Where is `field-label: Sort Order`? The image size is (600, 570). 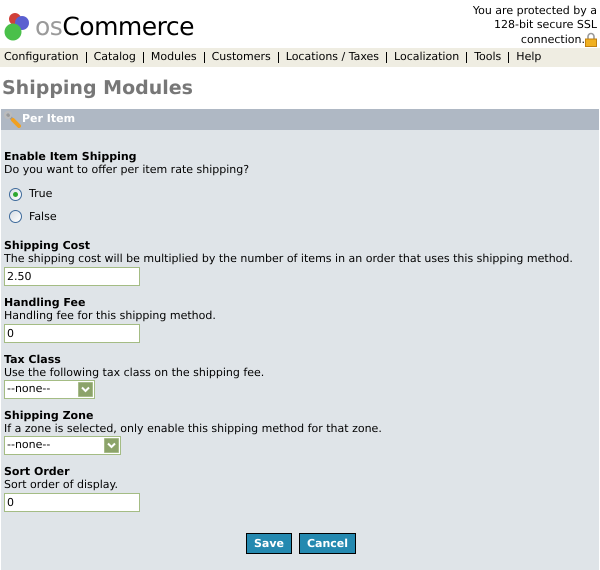 field-label: Sort Order is located at coordinates (37, 471).